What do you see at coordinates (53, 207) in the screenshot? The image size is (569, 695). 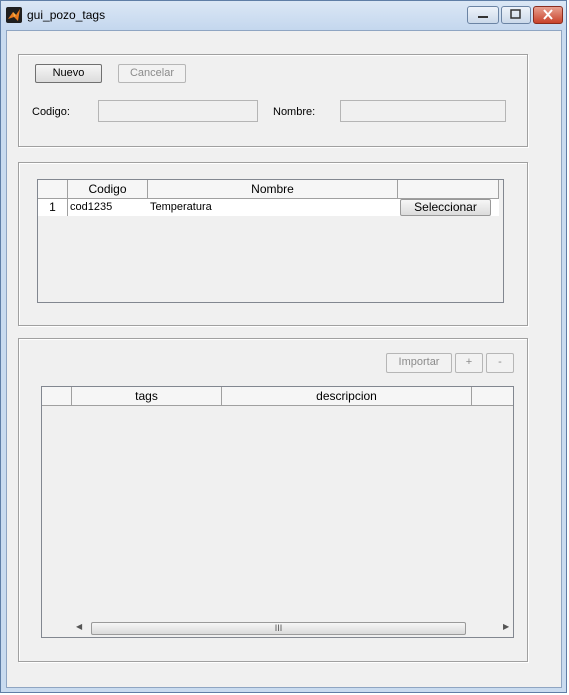 I see `row-index: 1` at bounding box center [53, 207].